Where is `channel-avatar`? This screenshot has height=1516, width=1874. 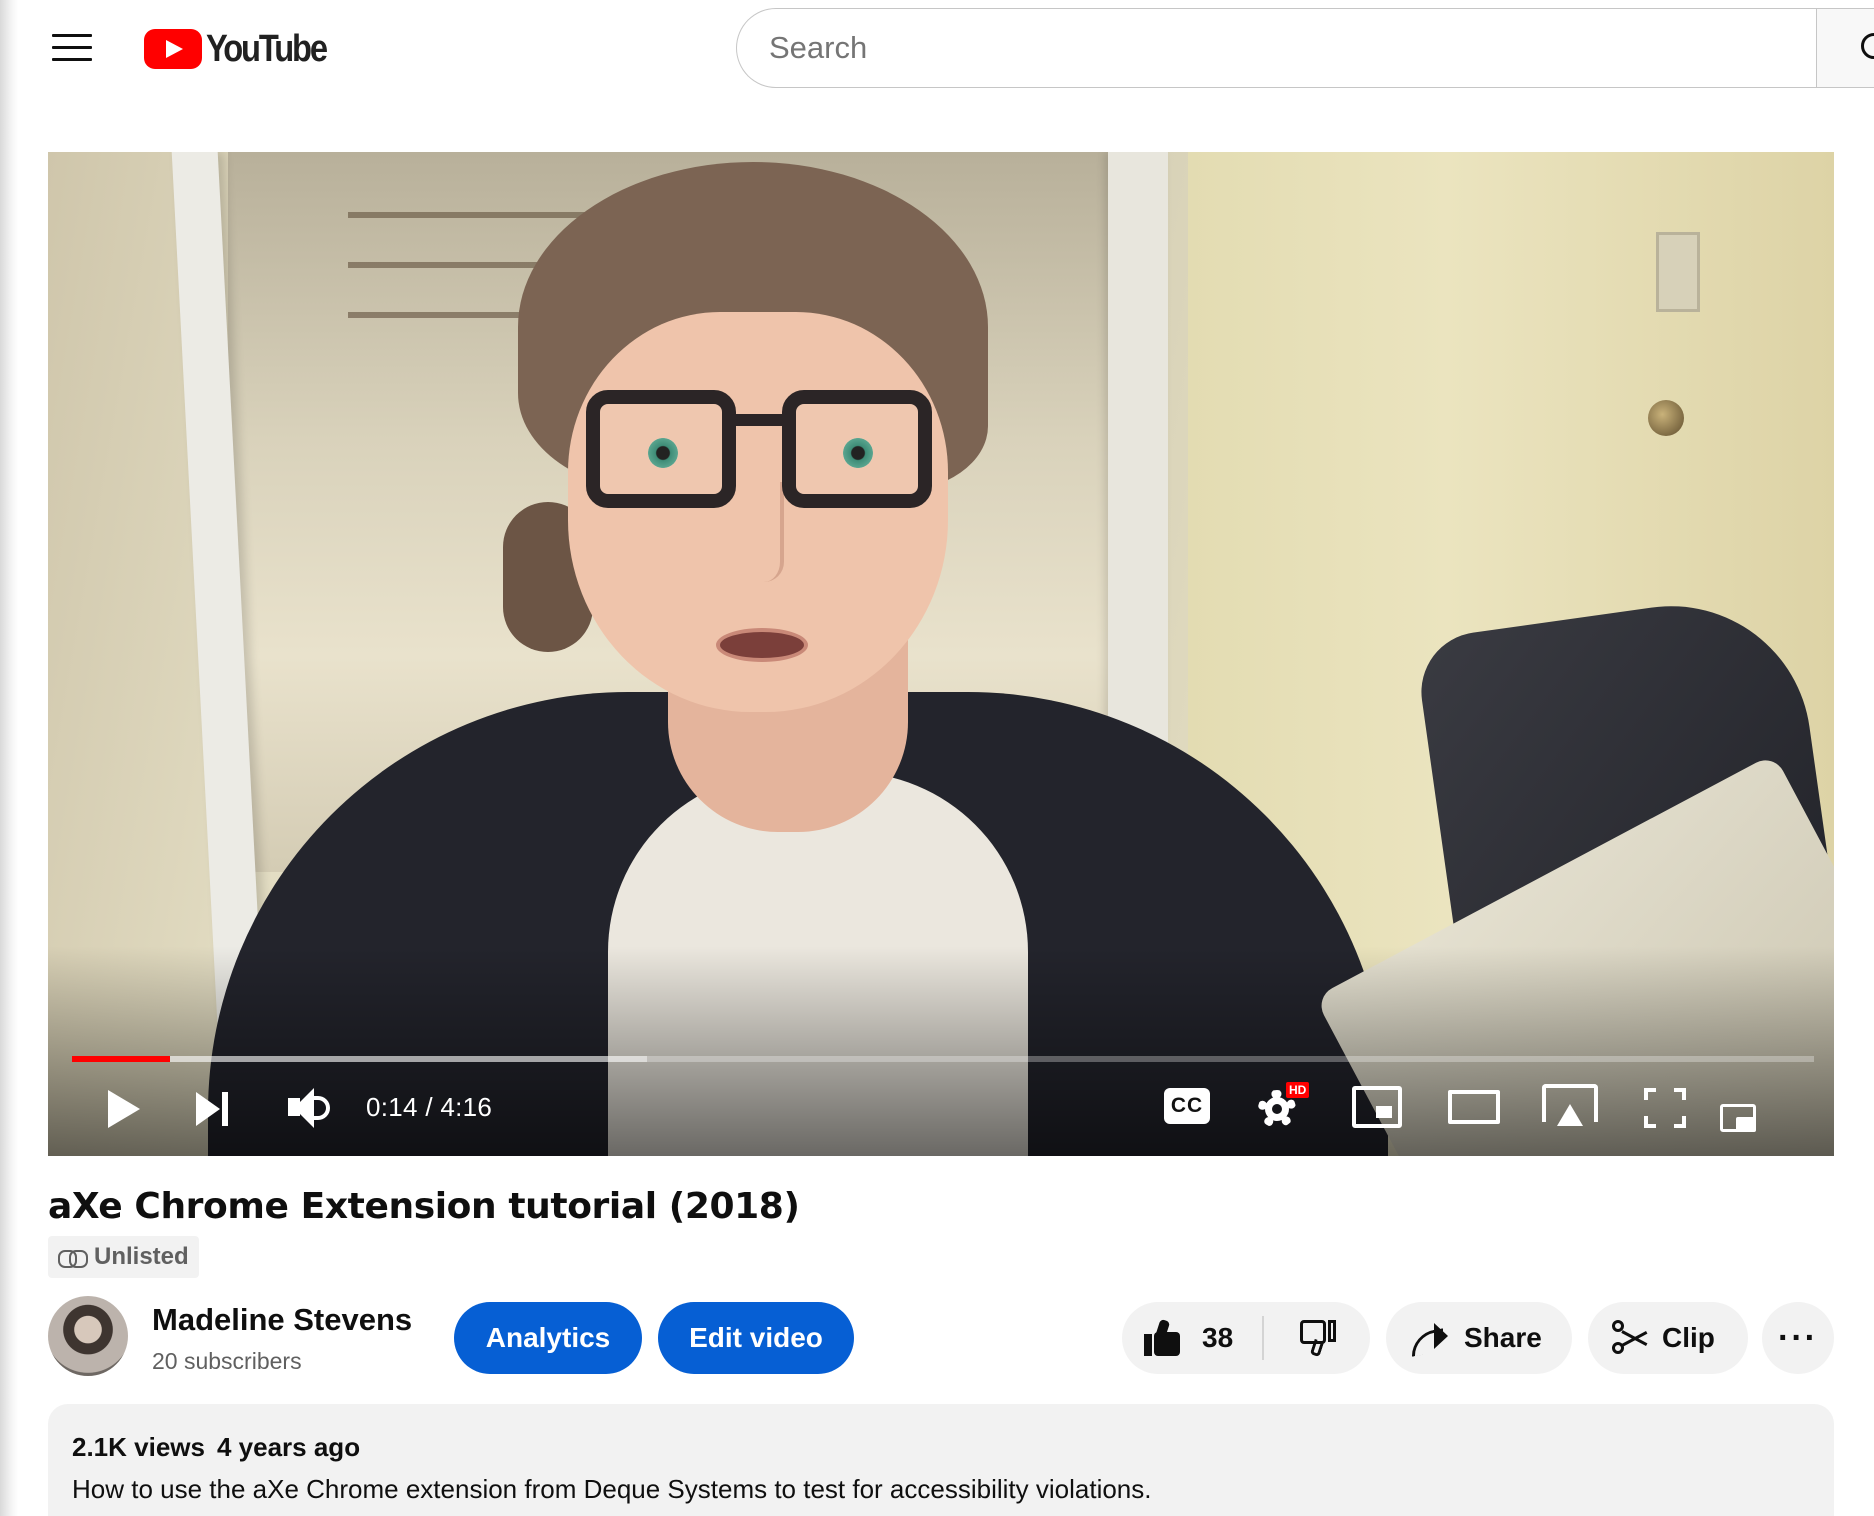
channel-avatar is located at coordinates (88, 1336).